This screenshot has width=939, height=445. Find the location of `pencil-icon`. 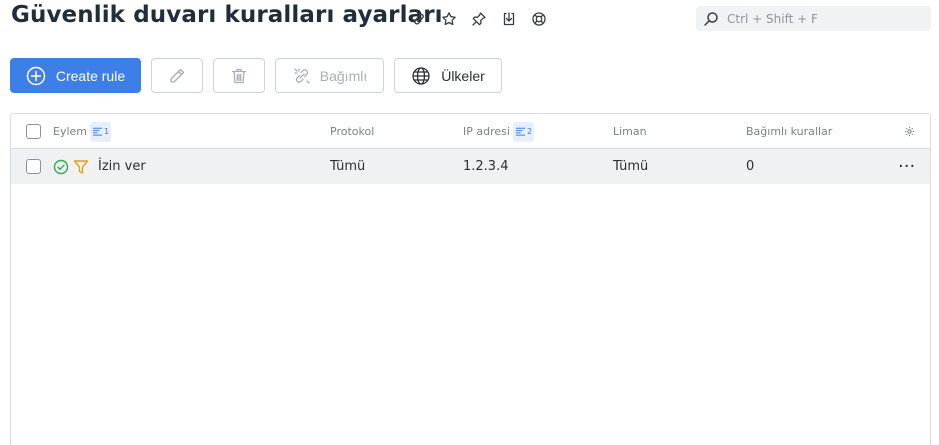

pencil-icon is located at coordinates (177, 75).